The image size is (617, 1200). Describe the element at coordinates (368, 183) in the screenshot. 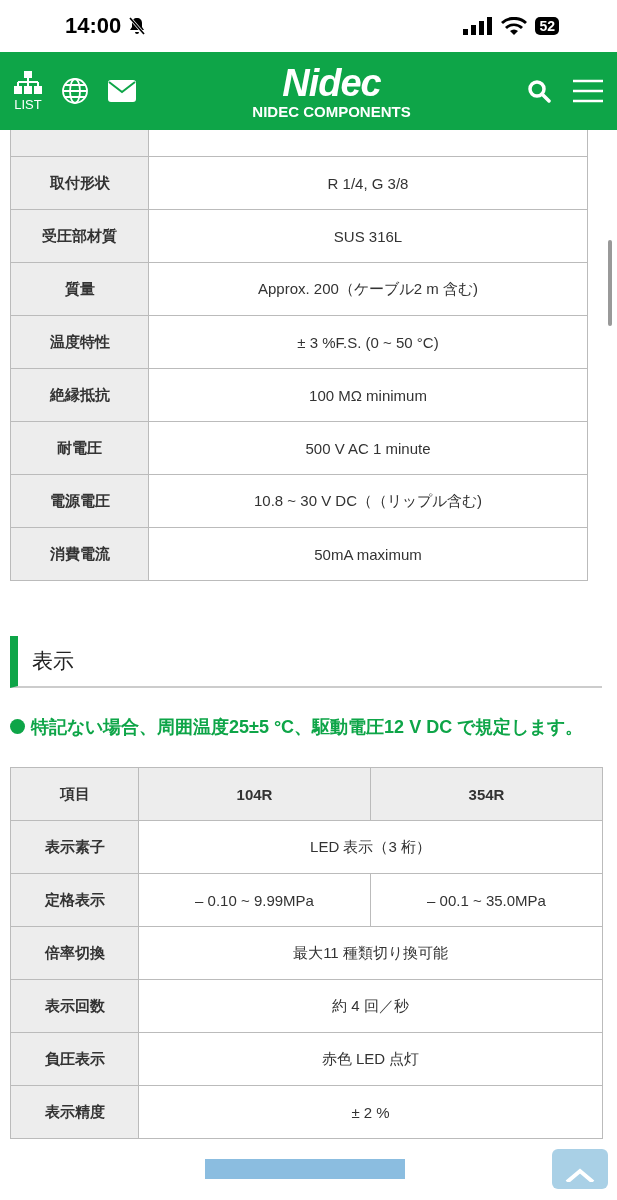

I see `table-cell: R 1/4, G 3/8` at that location.